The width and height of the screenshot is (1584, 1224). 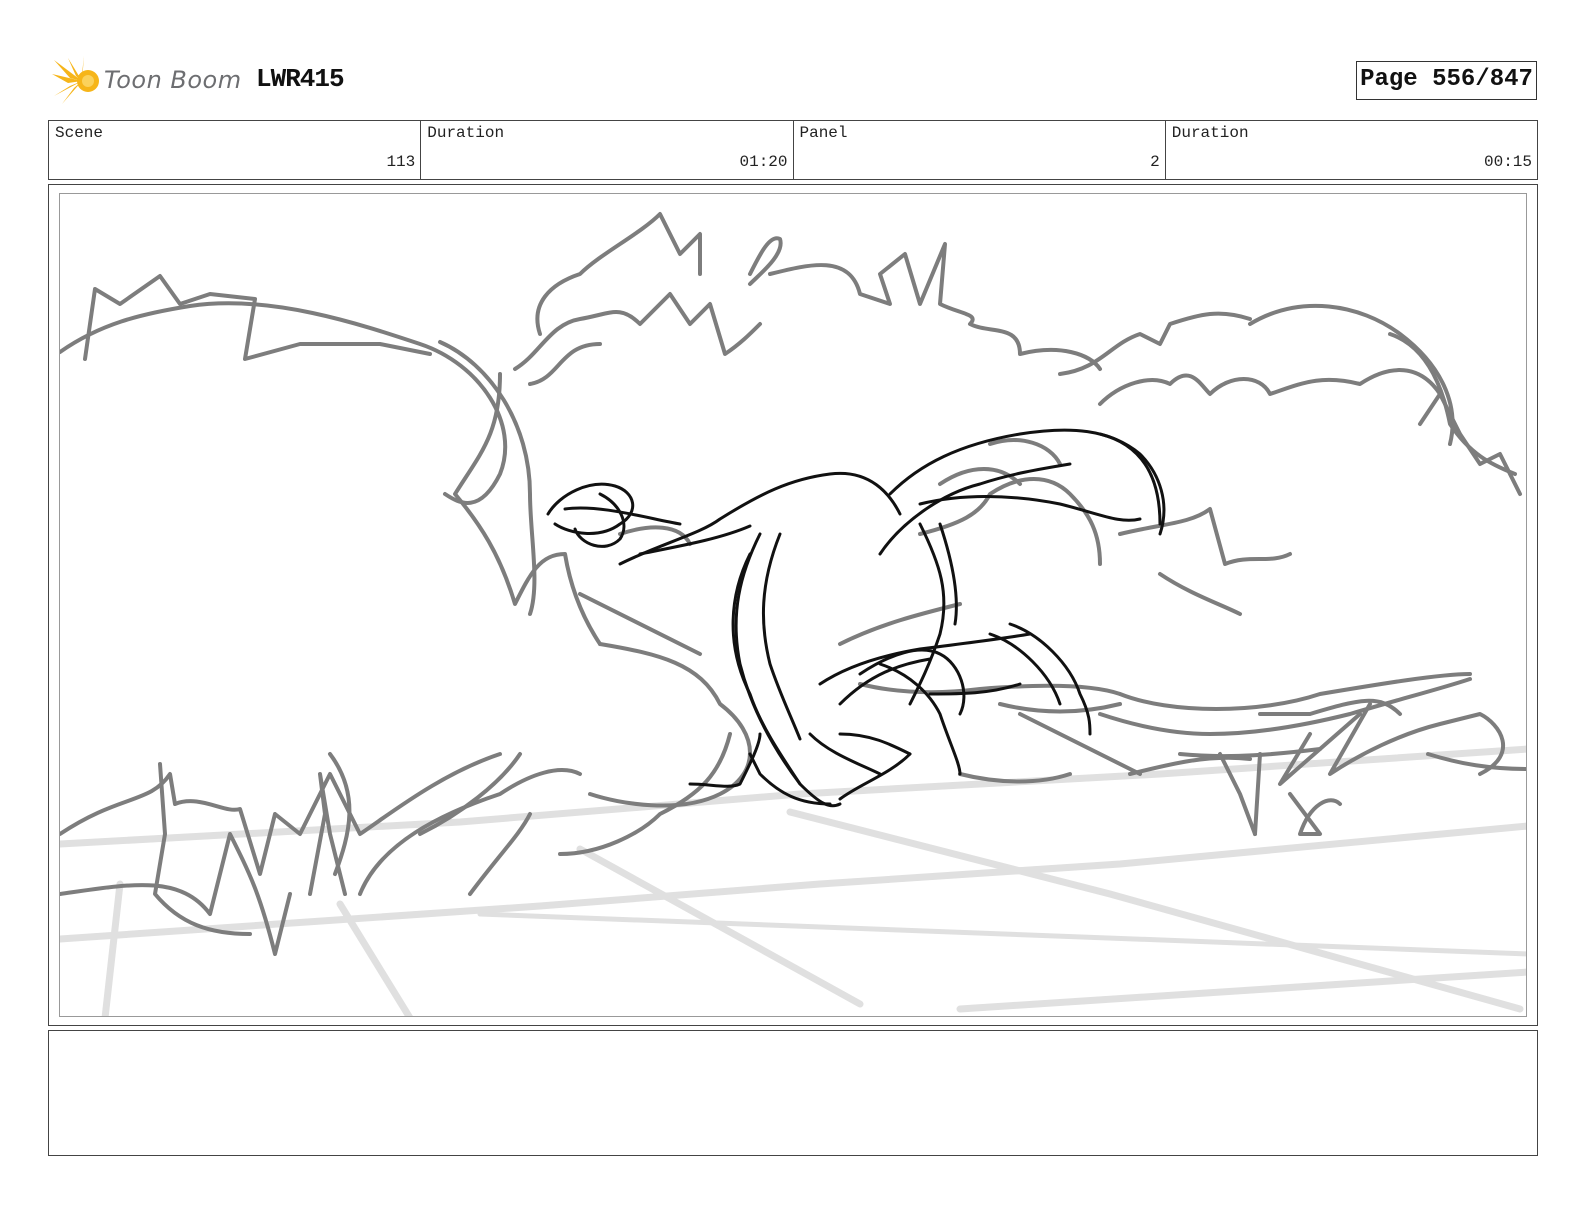 I want to click on toon-boom-logo: Toon Boom, so click(x=147, y=81).